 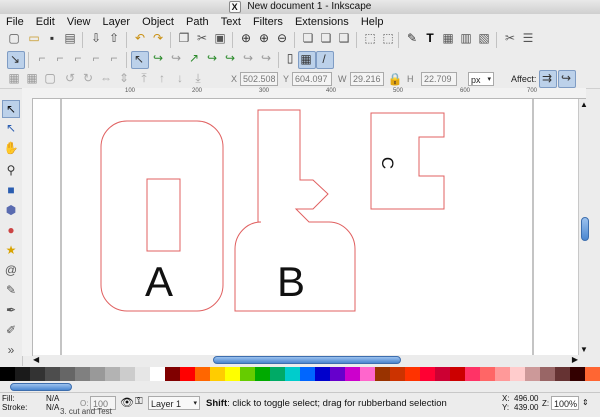 I want to click on align-distribute-icon: ▥, so click(x=466, y=38).